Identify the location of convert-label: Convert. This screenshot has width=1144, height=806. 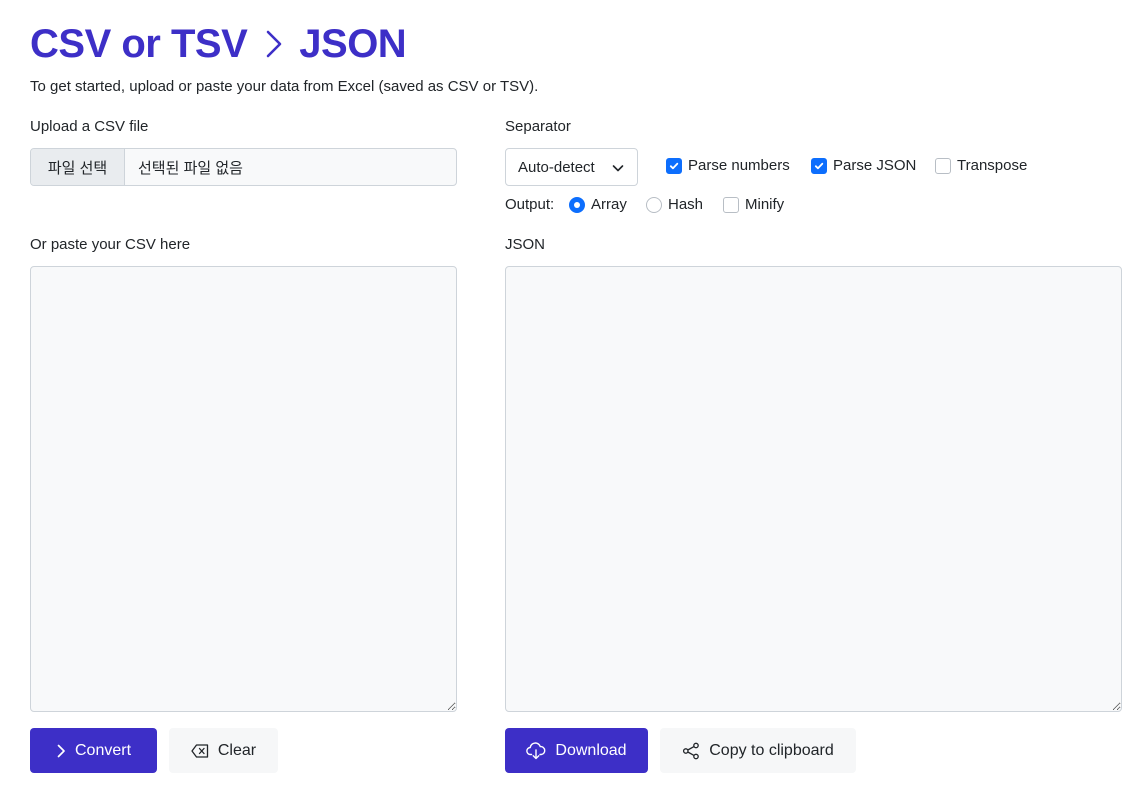
(103, 750).